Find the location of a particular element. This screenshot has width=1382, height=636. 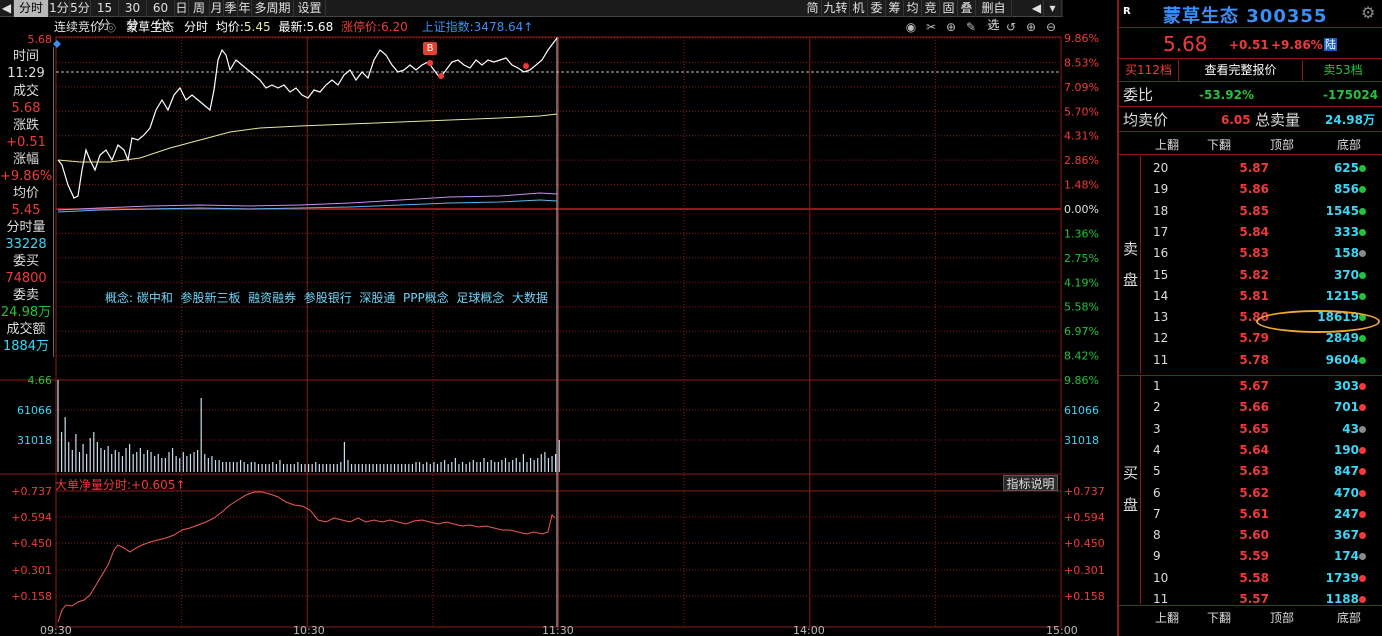

order-row: 19 5.86 856 is located at coordinates (1250, 189).